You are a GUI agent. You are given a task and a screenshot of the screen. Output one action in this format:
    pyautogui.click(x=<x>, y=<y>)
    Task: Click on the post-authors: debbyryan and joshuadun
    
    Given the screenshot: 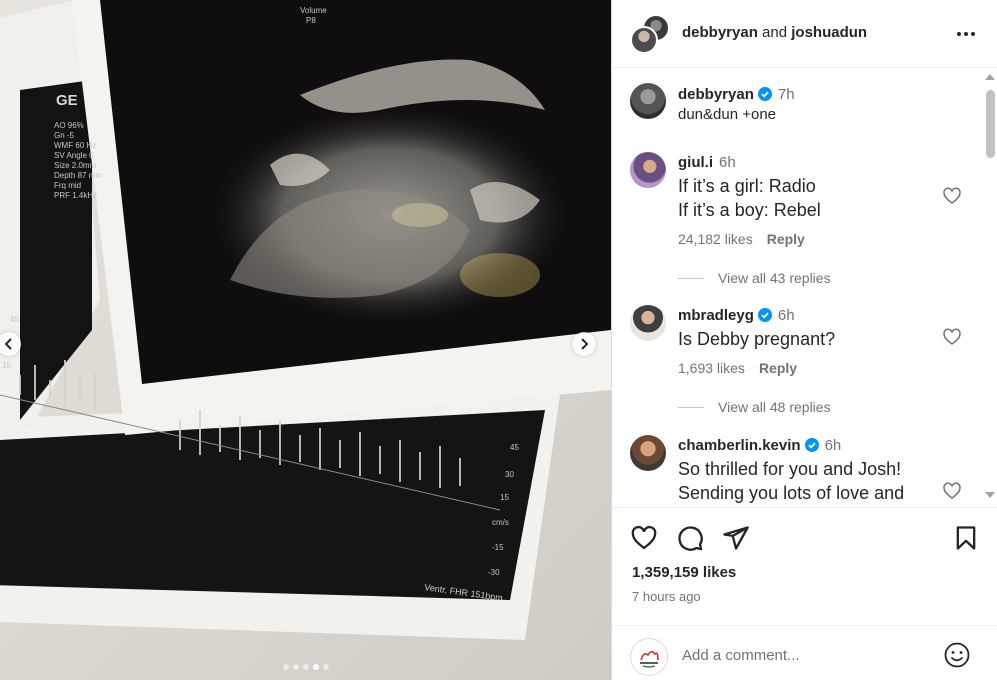 What is the action you would take?
    pyautogui.click(x=774, y=32)
    